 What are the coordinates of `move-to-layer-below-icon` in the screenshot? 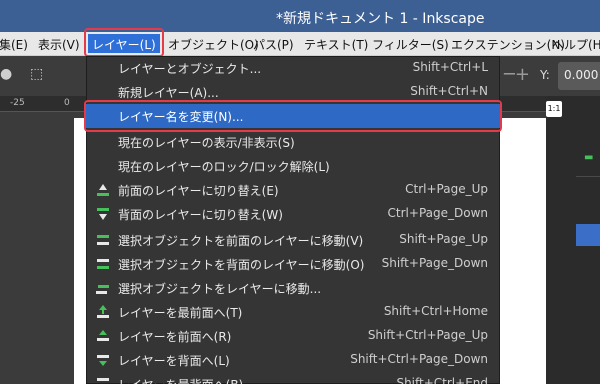 It's located at (103, 264).